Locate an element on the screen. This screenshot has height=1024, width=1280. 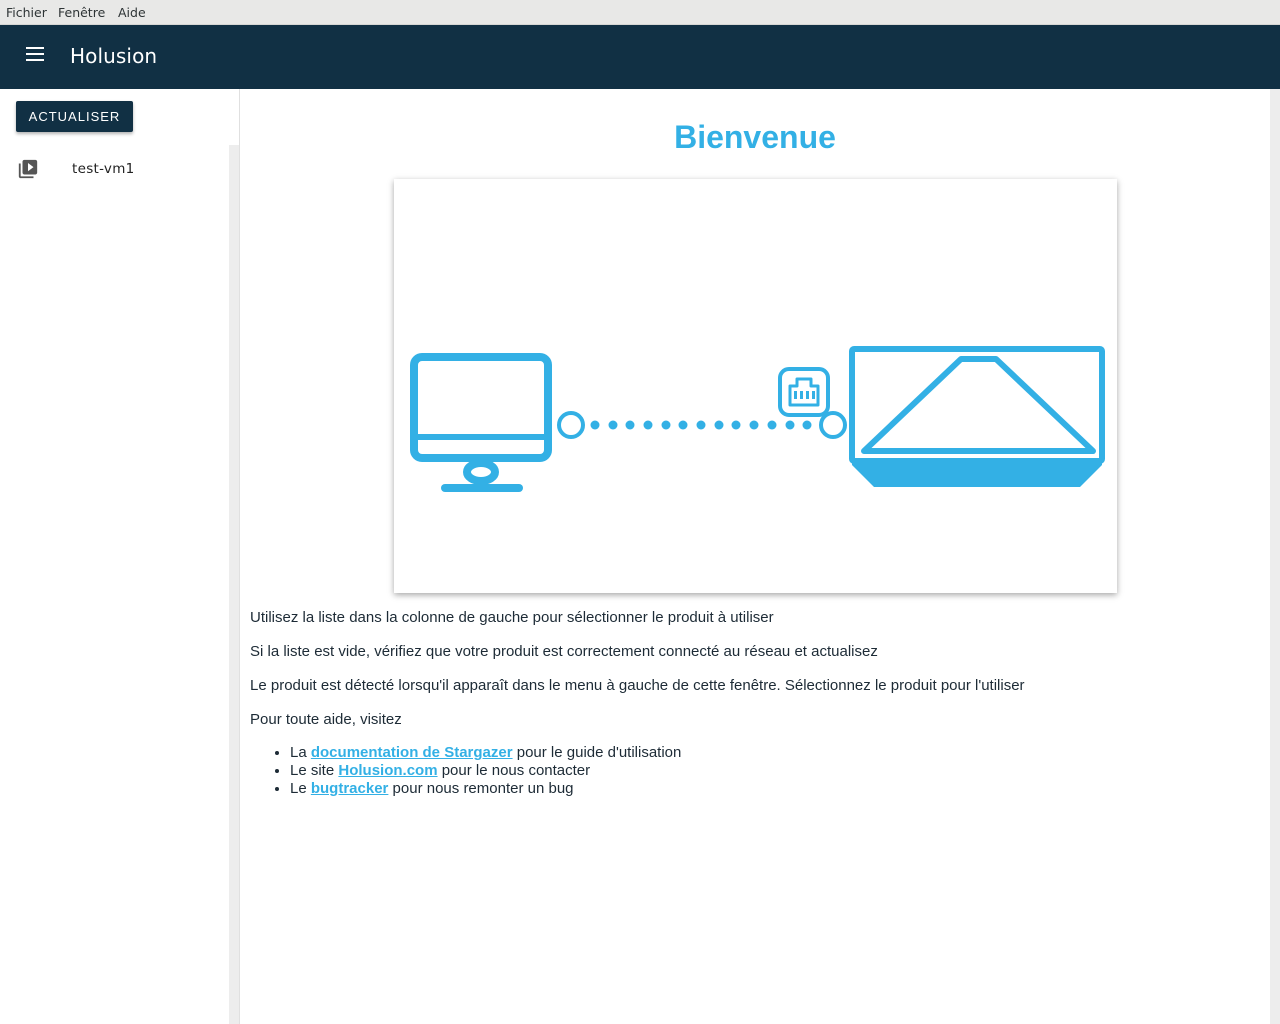
device-list-item: test-vm1 is located at coordinates (114, 169).